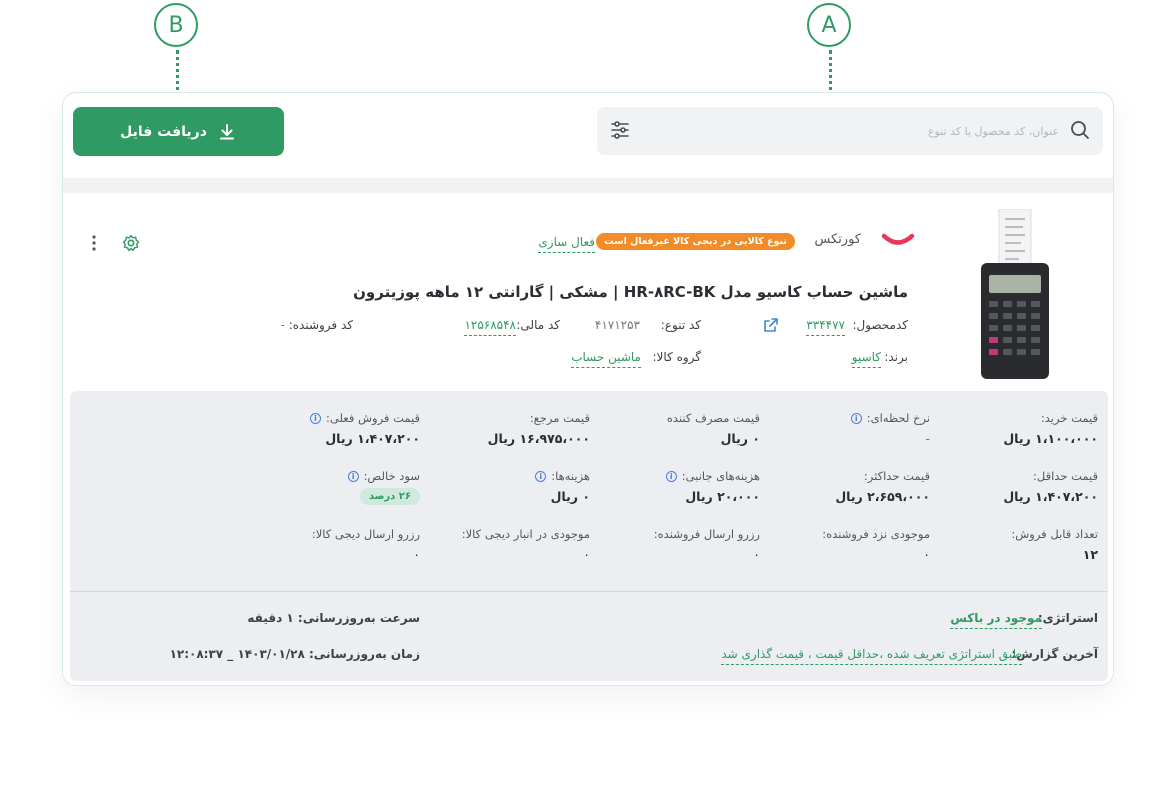  Describe the element at coordinates (1050, 438) in the screenshot. I see `purchase-price-value: ۱،۱۰۰،۰۰۰ ریال` at that location.